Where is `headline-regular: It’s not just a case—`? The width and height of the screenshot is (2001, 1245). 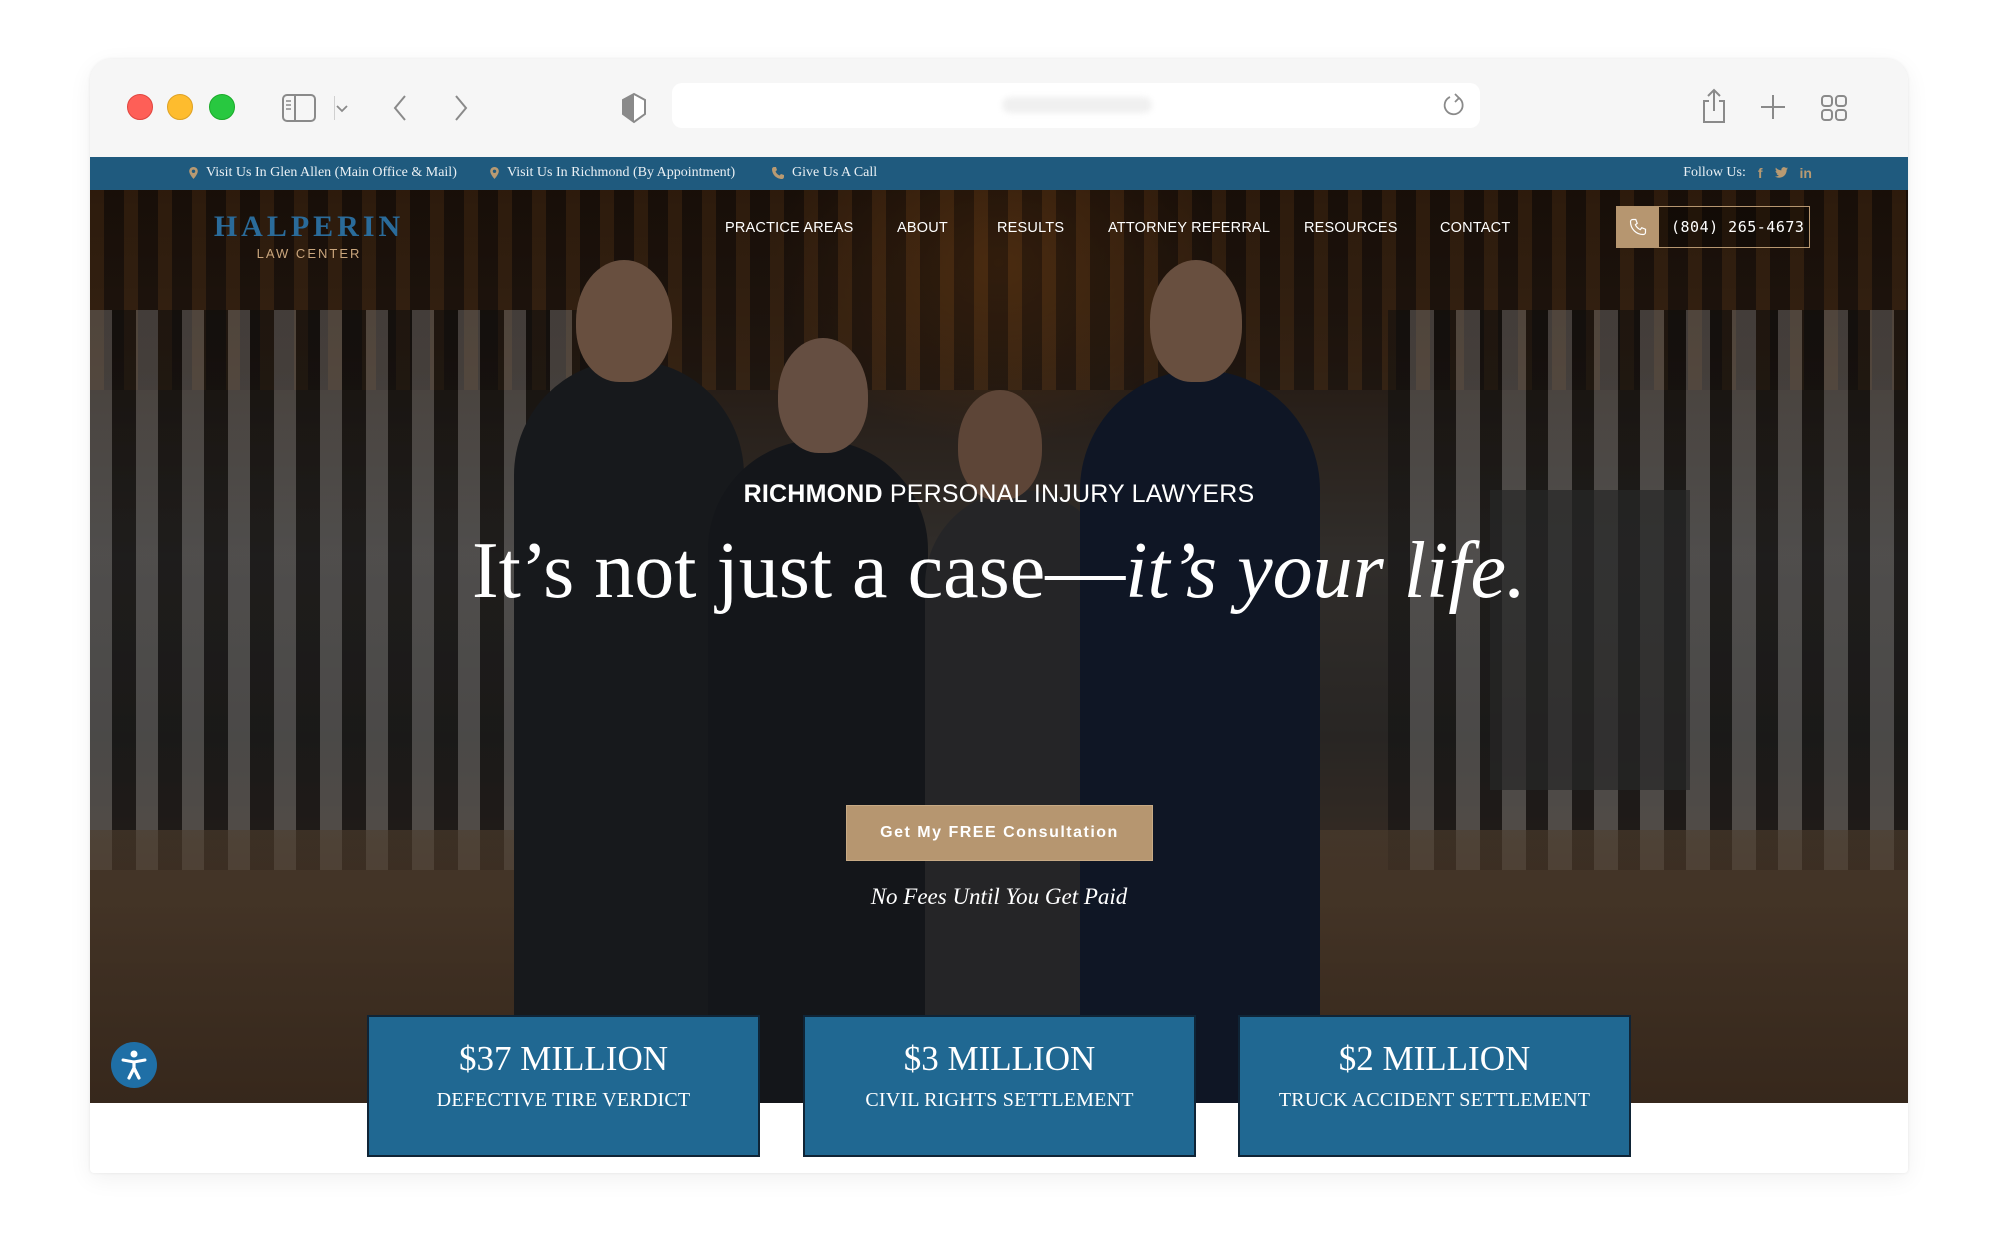
headline-regular: It’s not just a case— is located at coordinates (799, 571).